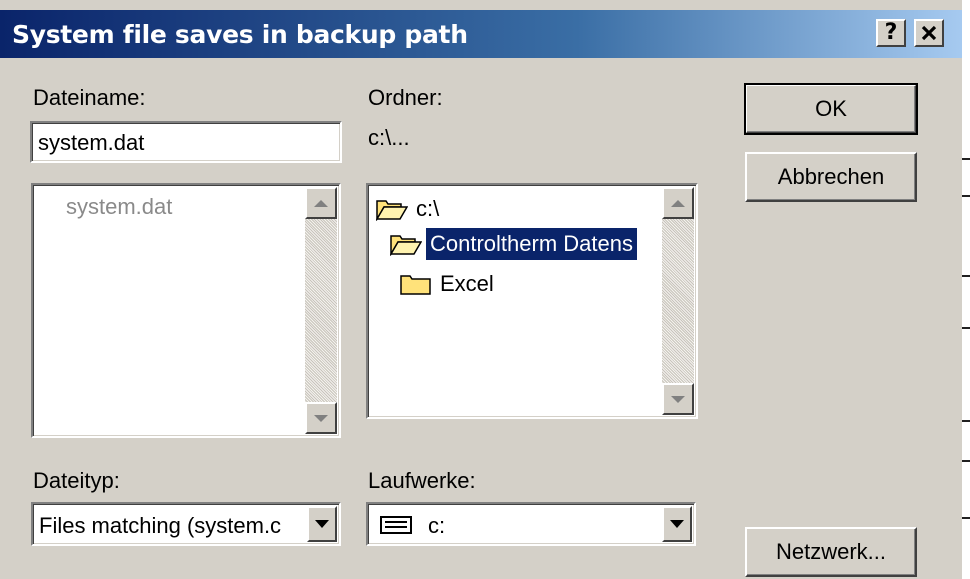 This screenshot has width=970, height=579. I want to click on folder-item-excel: Excel, so click(447, 284).